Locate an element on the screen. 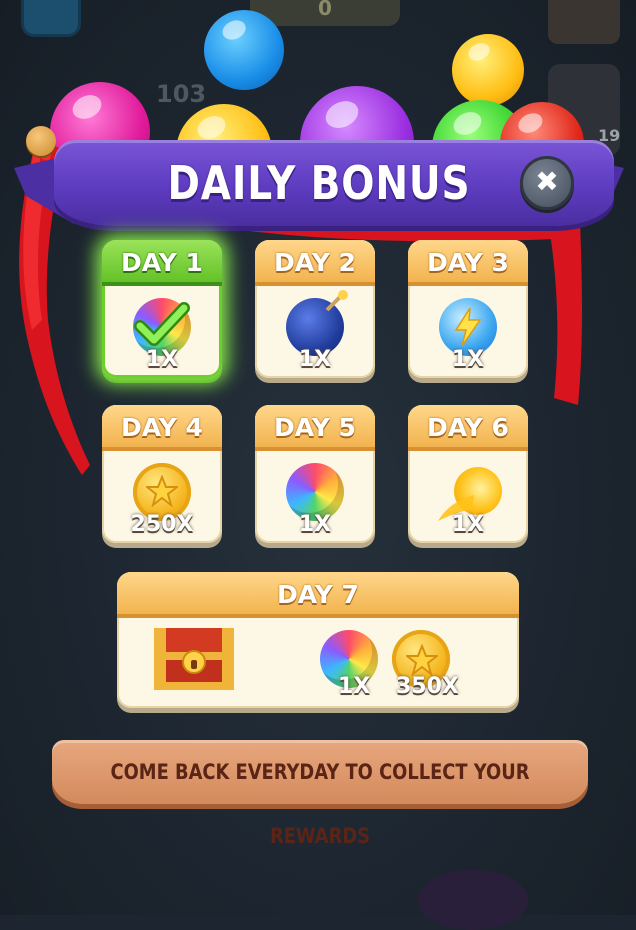  day-card-5: DAY 5 1X is located at coordinates (315, 474).